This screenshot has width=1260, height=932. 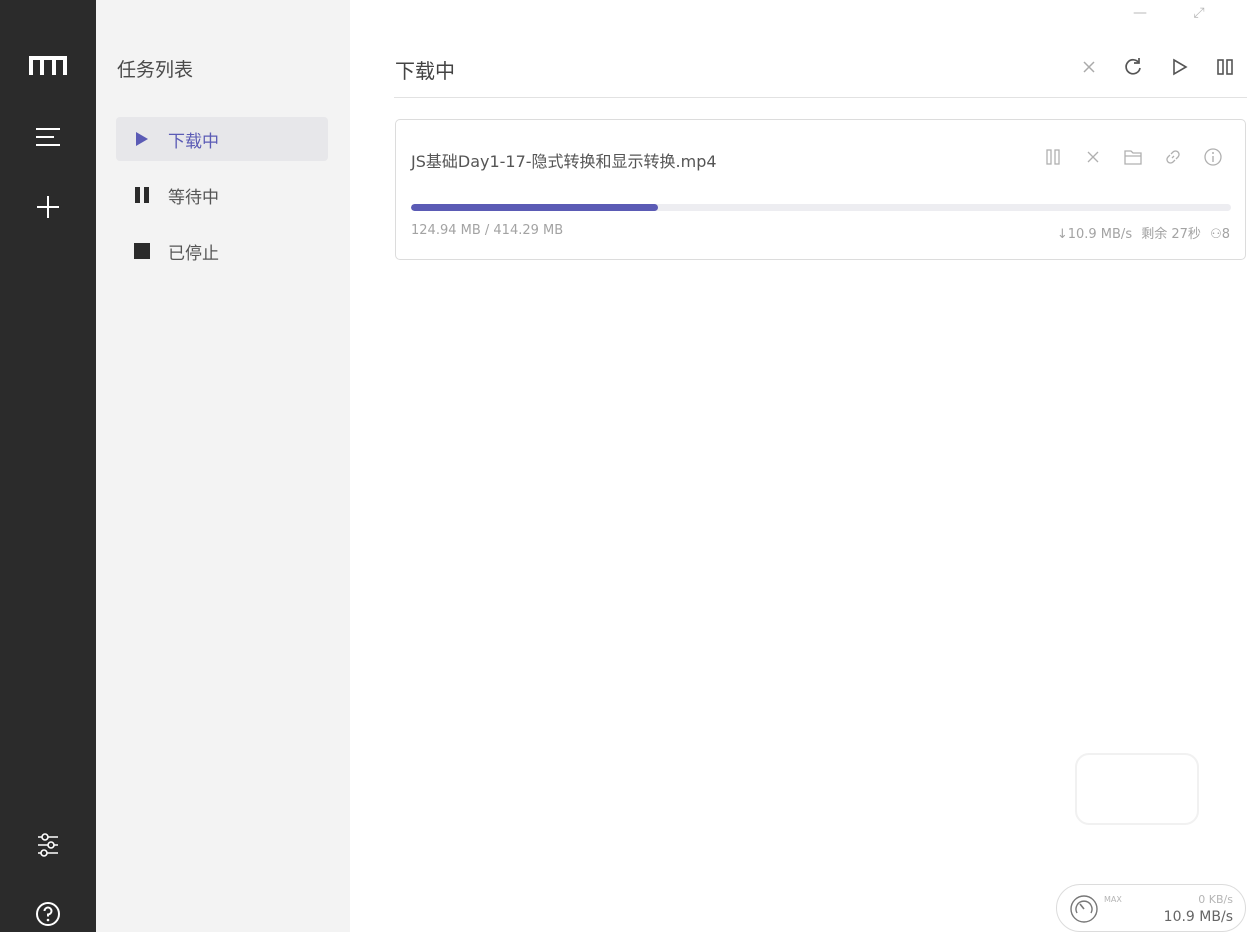 I want to click on speed-limit-label: MAX, so click(x=1113, y=899).